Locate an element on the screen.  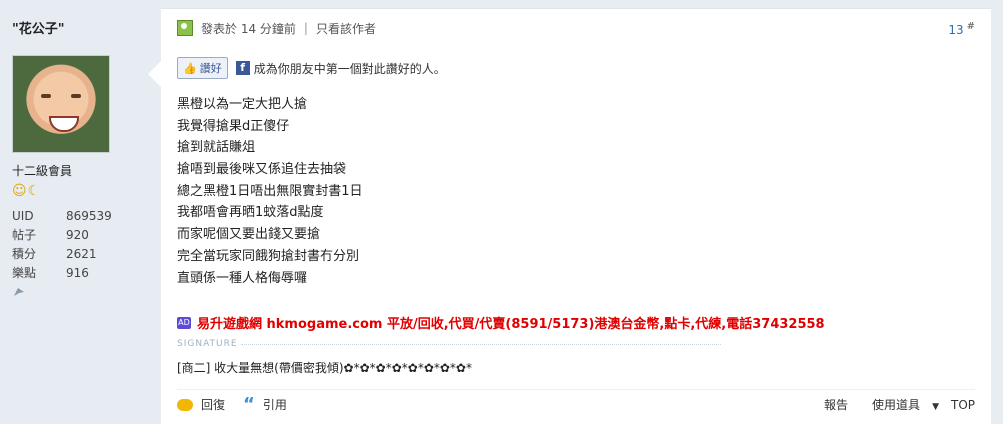
stat-row: UID 869539 is located at coordinates (82, 216).